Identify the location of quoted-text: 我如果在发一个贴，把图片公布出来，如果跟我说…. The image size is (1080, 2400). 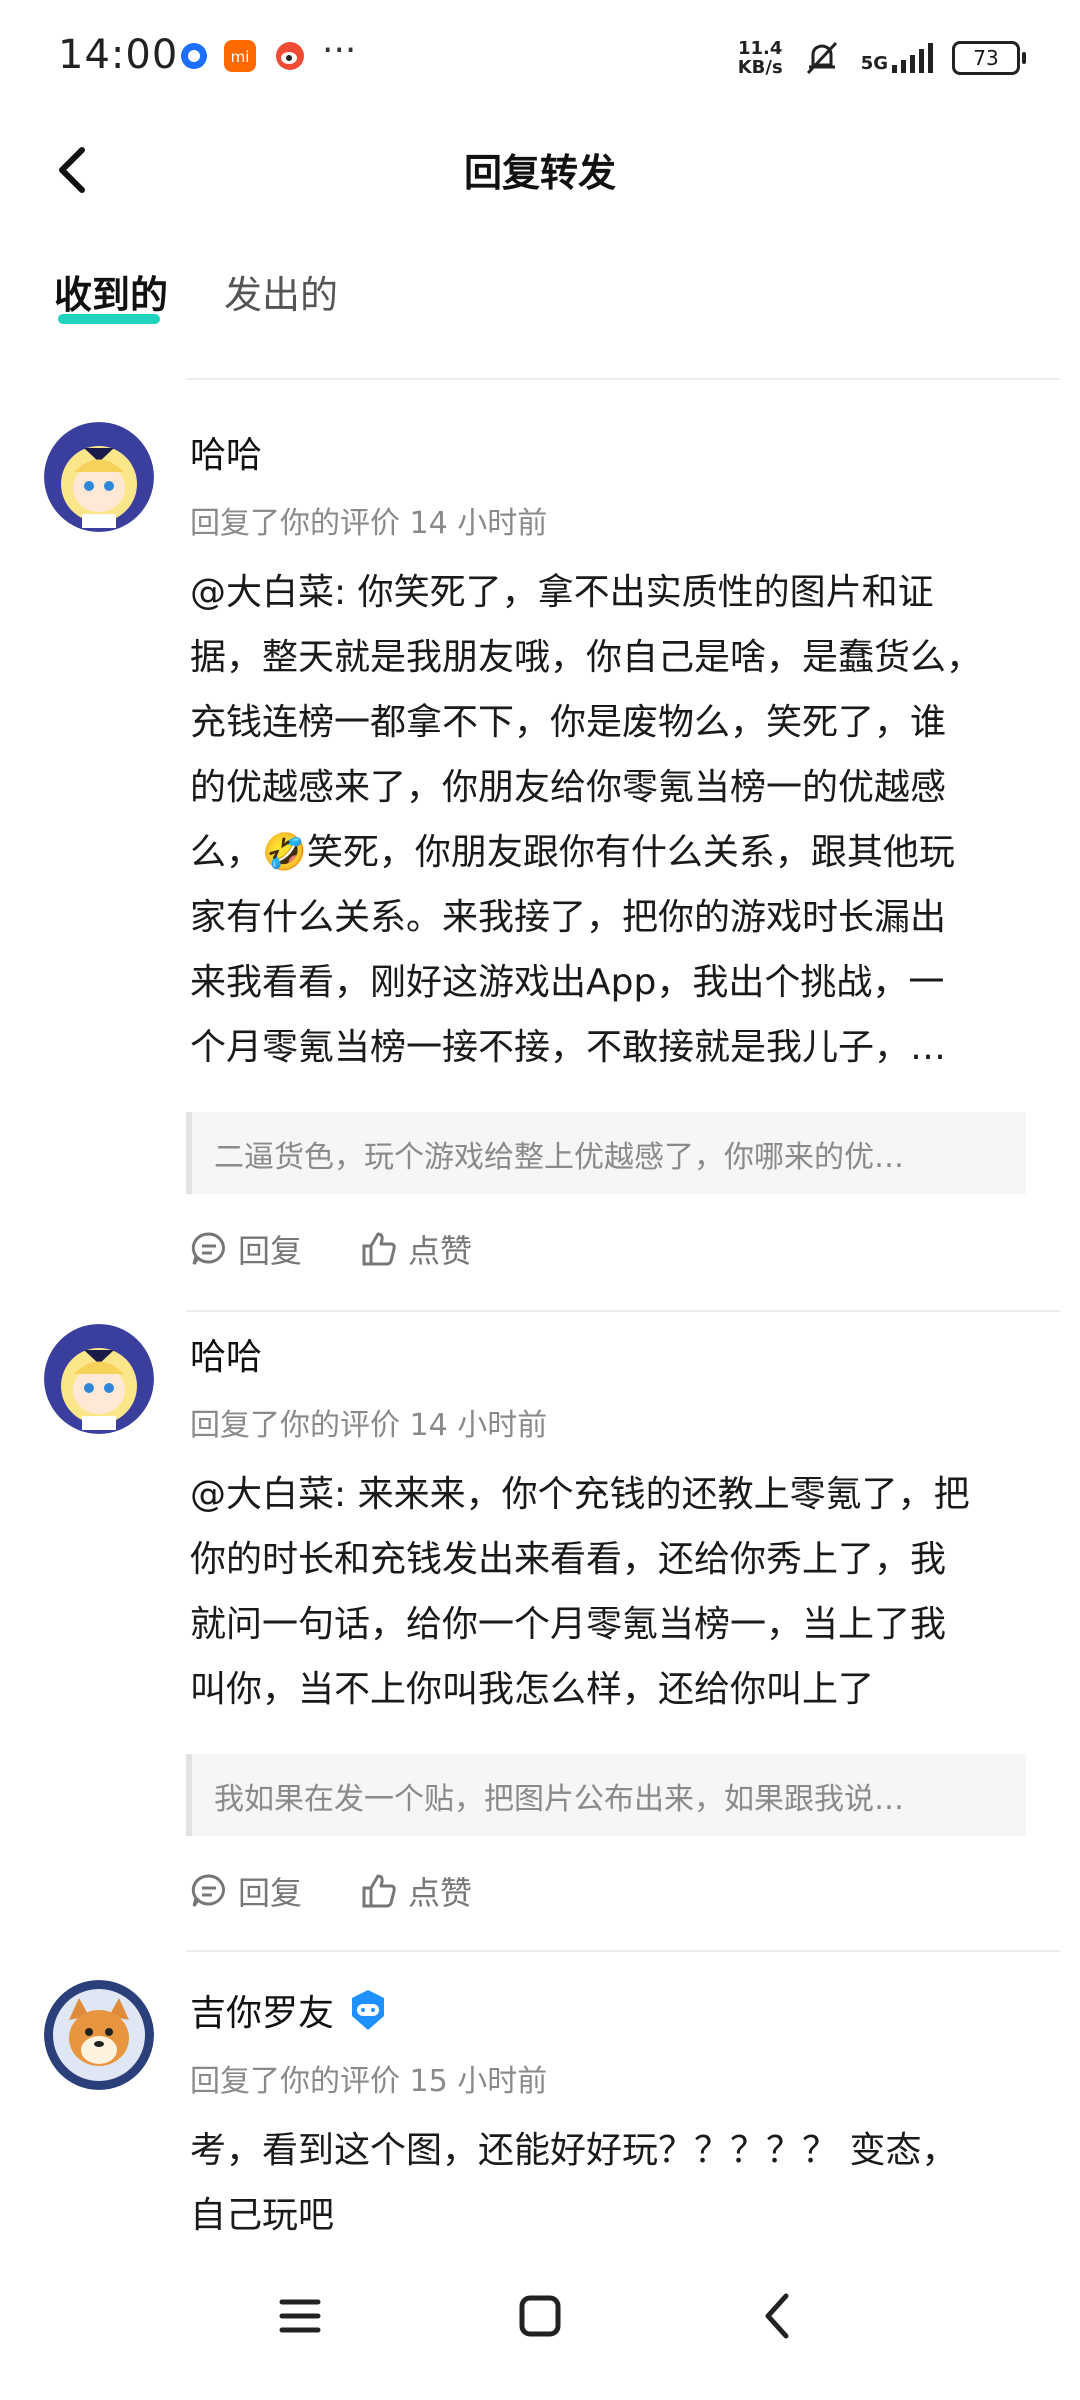
(559, 1799).